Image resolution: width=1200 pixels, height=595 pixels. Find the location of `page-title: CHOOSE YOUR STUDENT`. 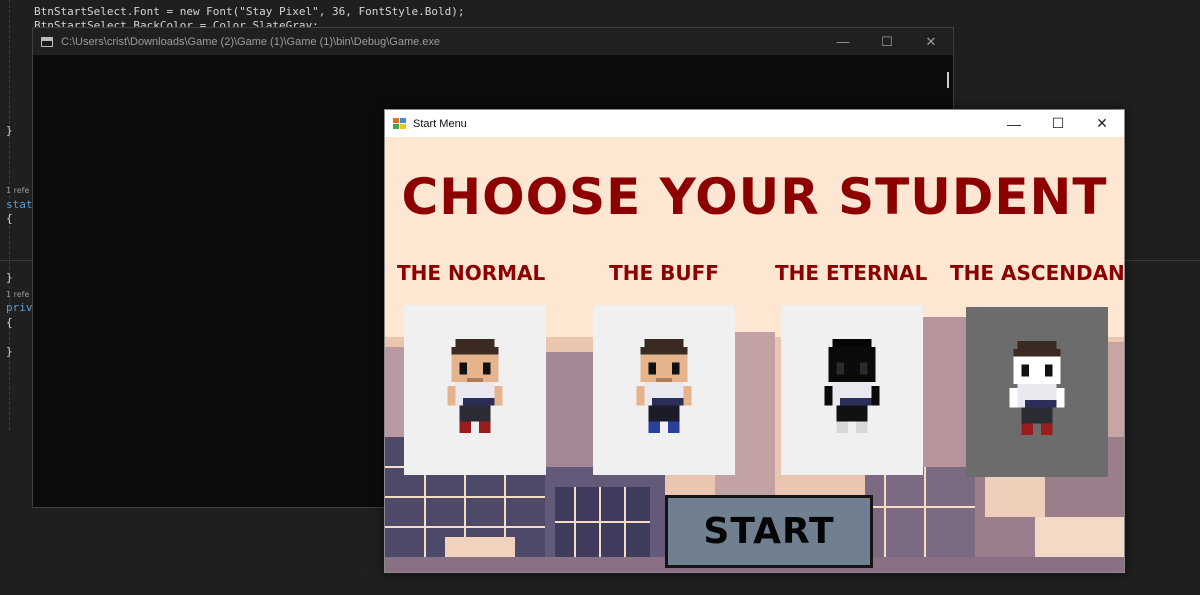

page-title: CHOOSE YOUR STUDENT is located at coordinates (754, 197).